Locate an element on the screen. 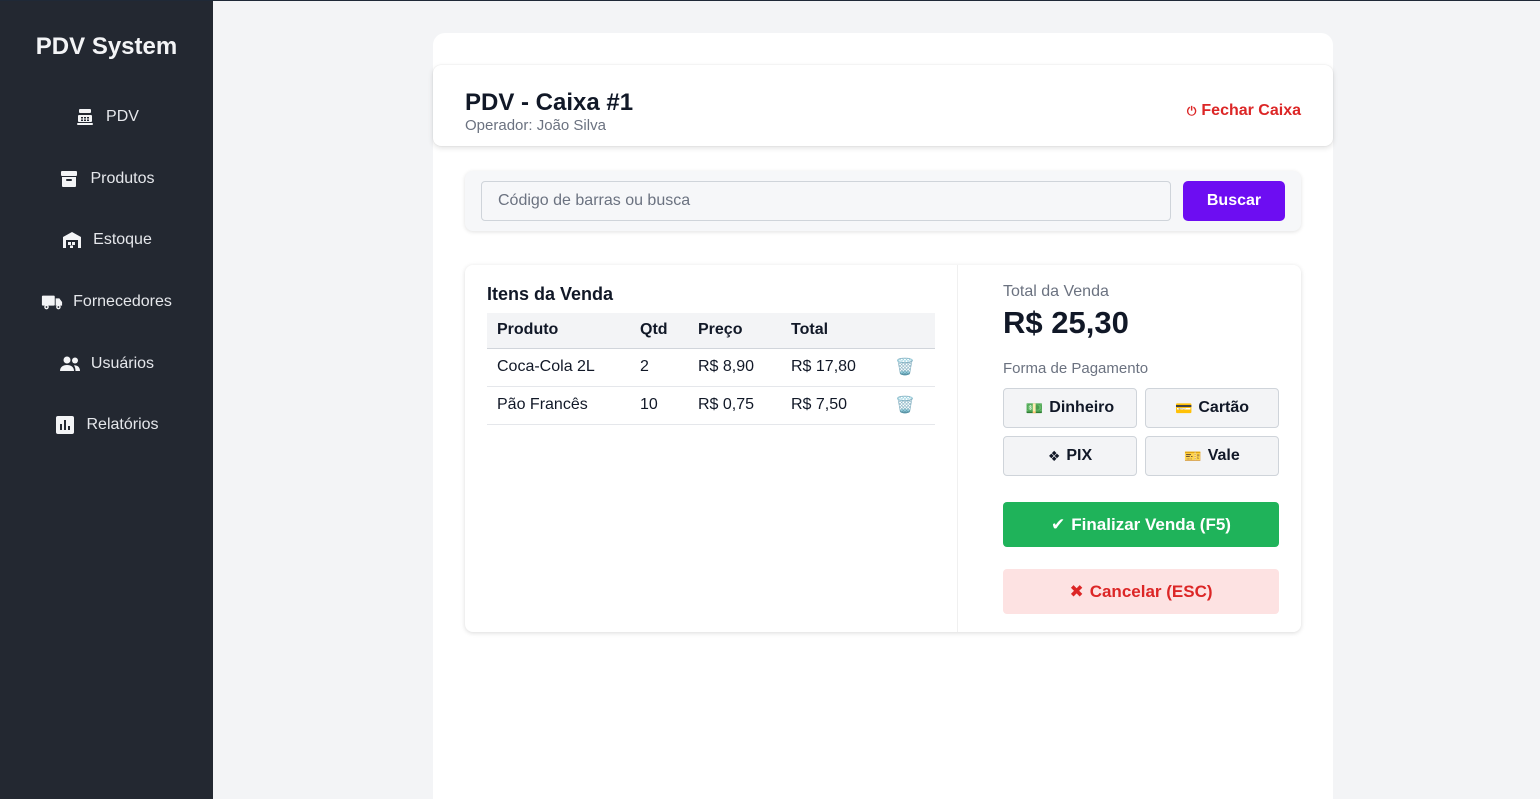 The height and width of the screenshot is (799, 1540). pay-voucher-label: Vale is located at coordinates (1223, 455).